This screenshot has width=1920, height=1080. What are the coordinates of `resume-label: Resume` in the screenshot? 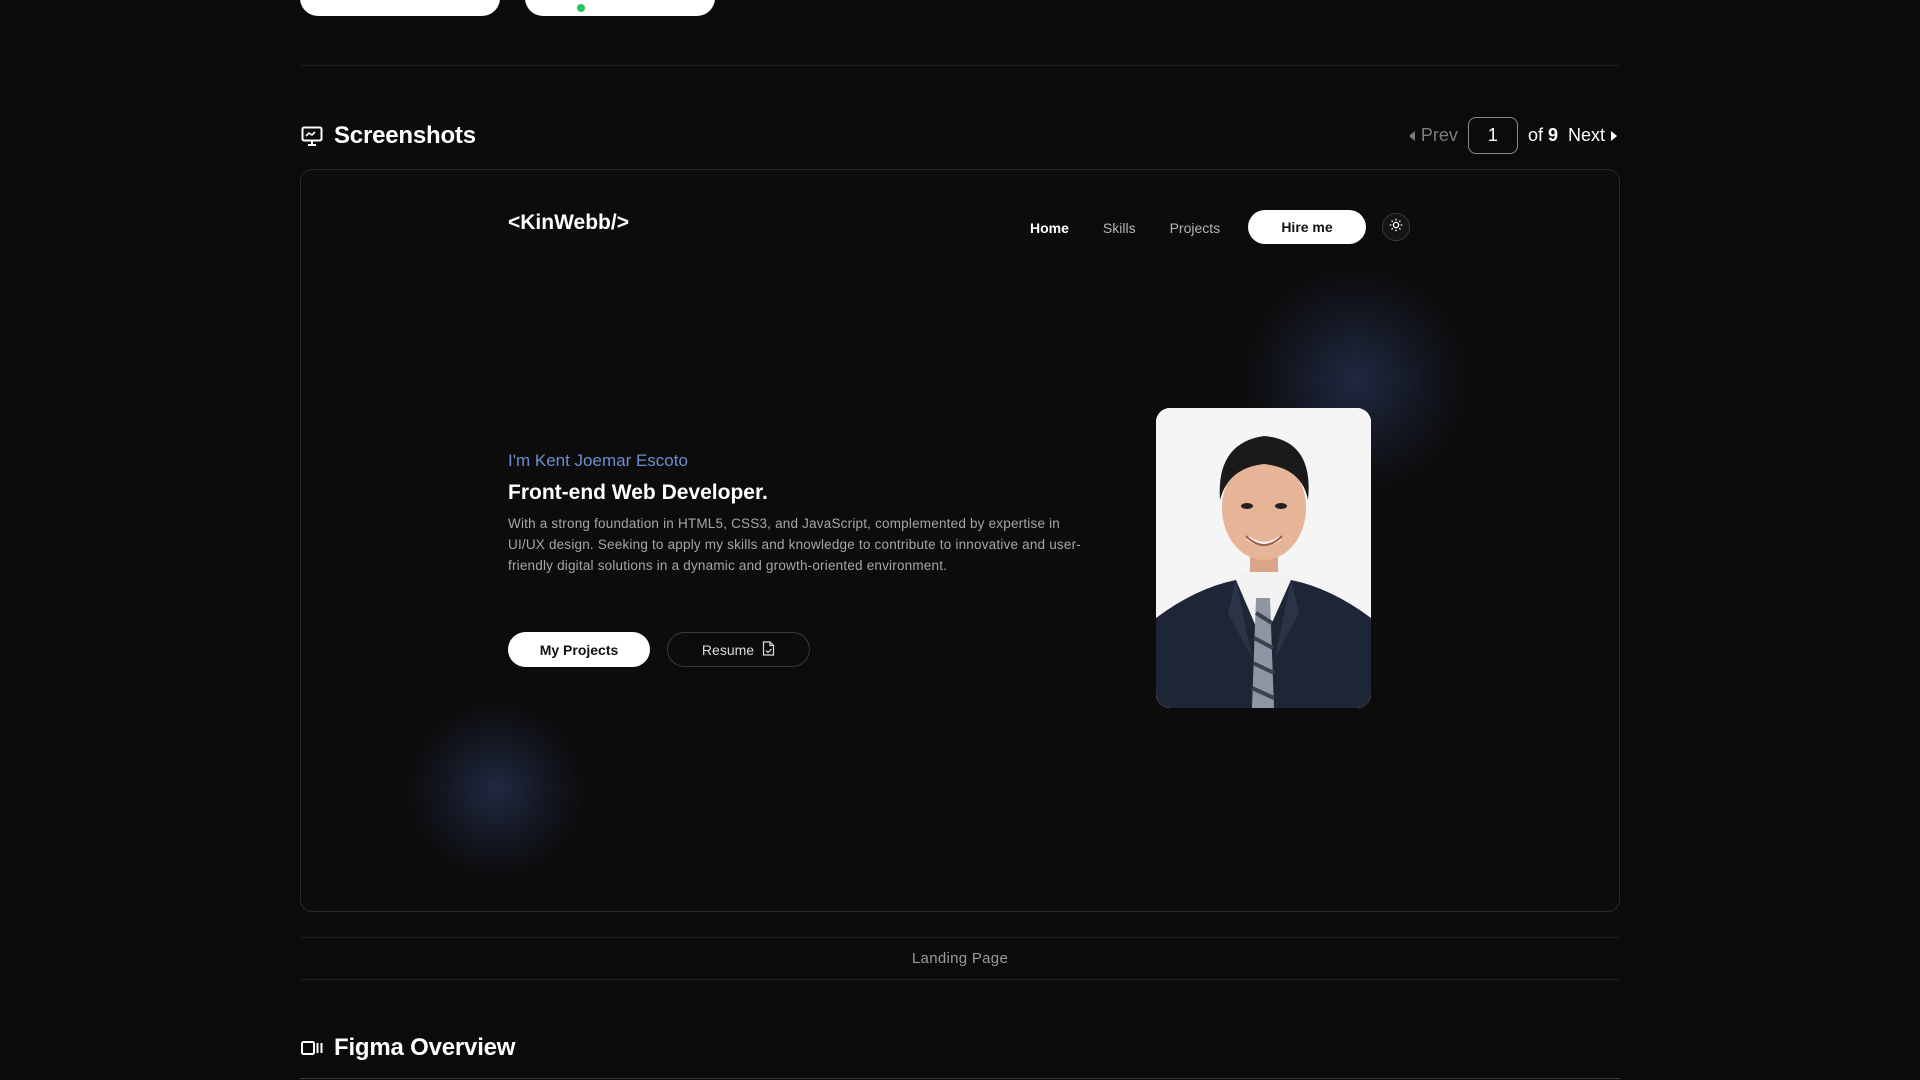 It's located at (728, 649).